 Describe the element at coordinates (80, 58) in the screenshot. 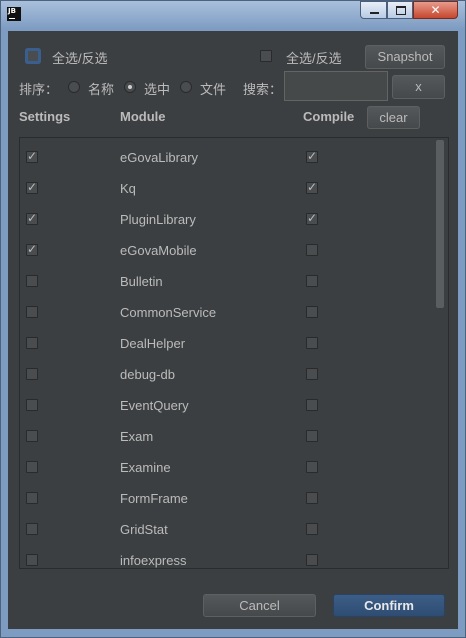

I see `select-all-settings-label: 全选/反选` at that location.